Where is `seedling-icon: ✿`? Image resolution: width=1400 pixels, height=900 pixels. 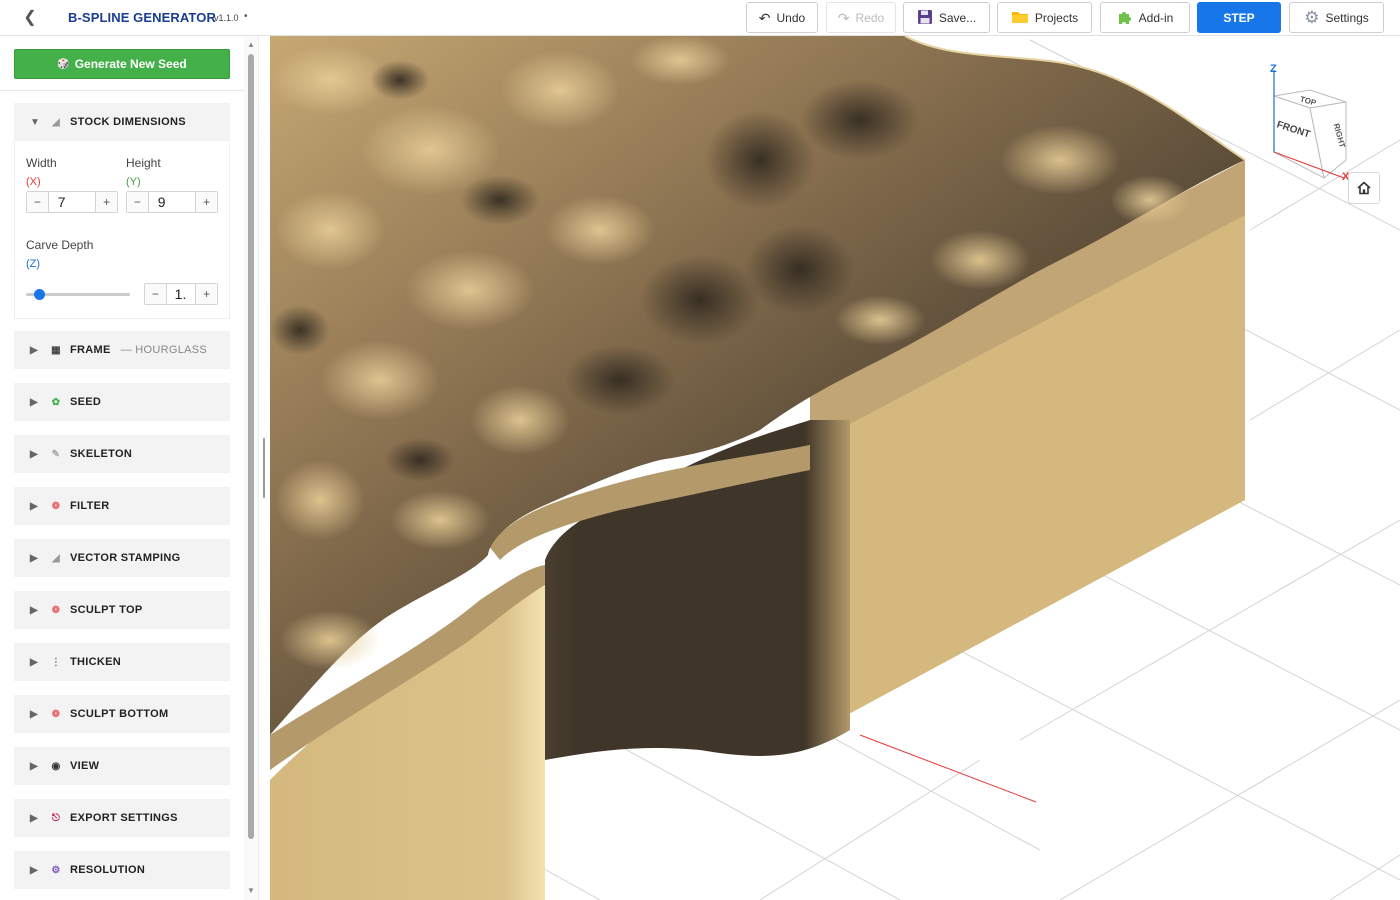
seedling-icon: ✿ is located at coordinates (56, 402).